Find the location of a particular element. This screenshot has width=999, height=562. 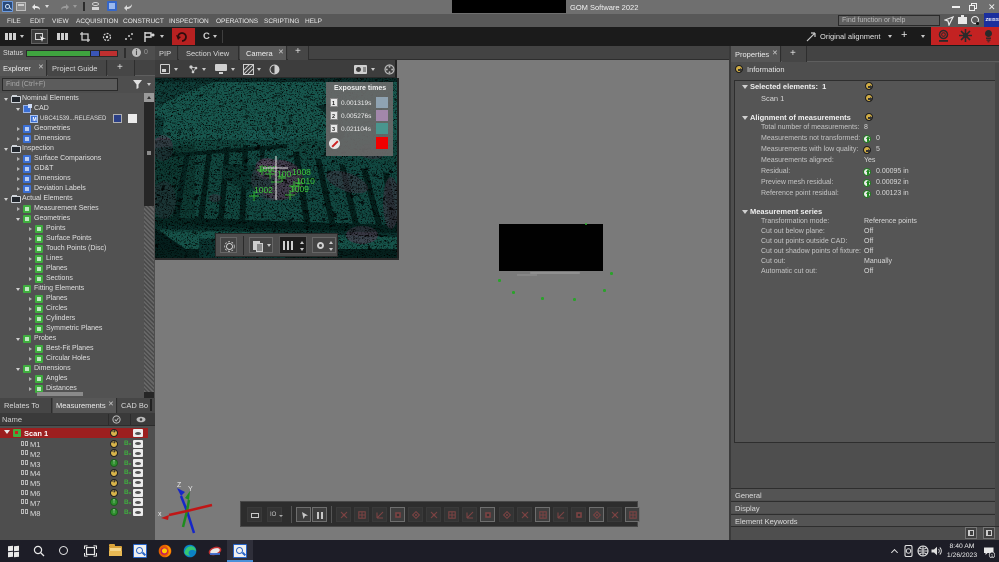

svg-text: 1009 is located at coordinates (299, 189).